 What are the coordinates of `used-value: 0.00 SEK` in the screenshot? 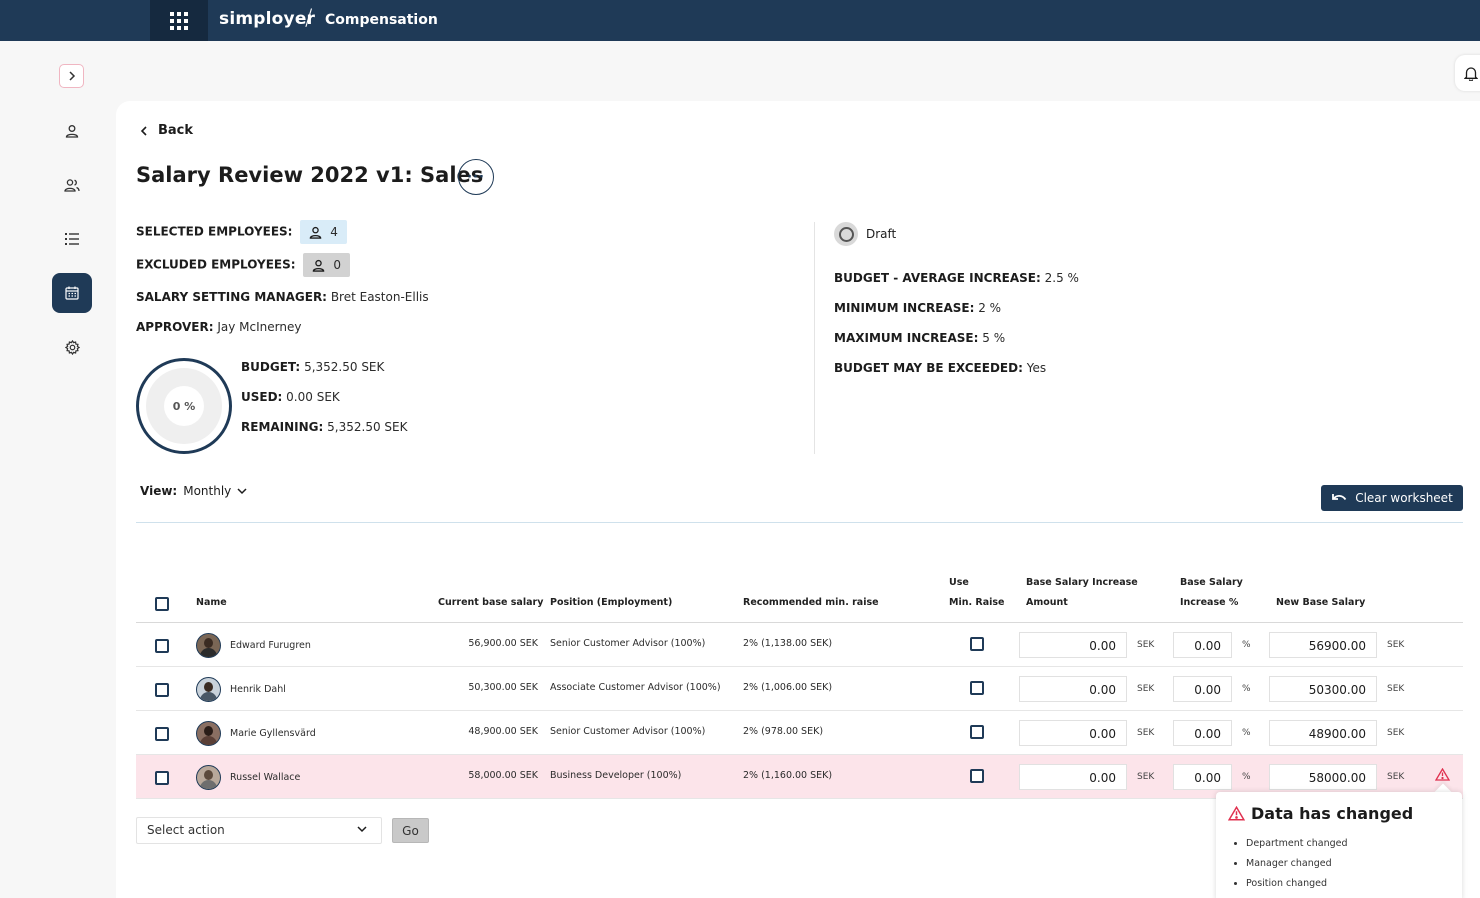 It's located at (313, 397).